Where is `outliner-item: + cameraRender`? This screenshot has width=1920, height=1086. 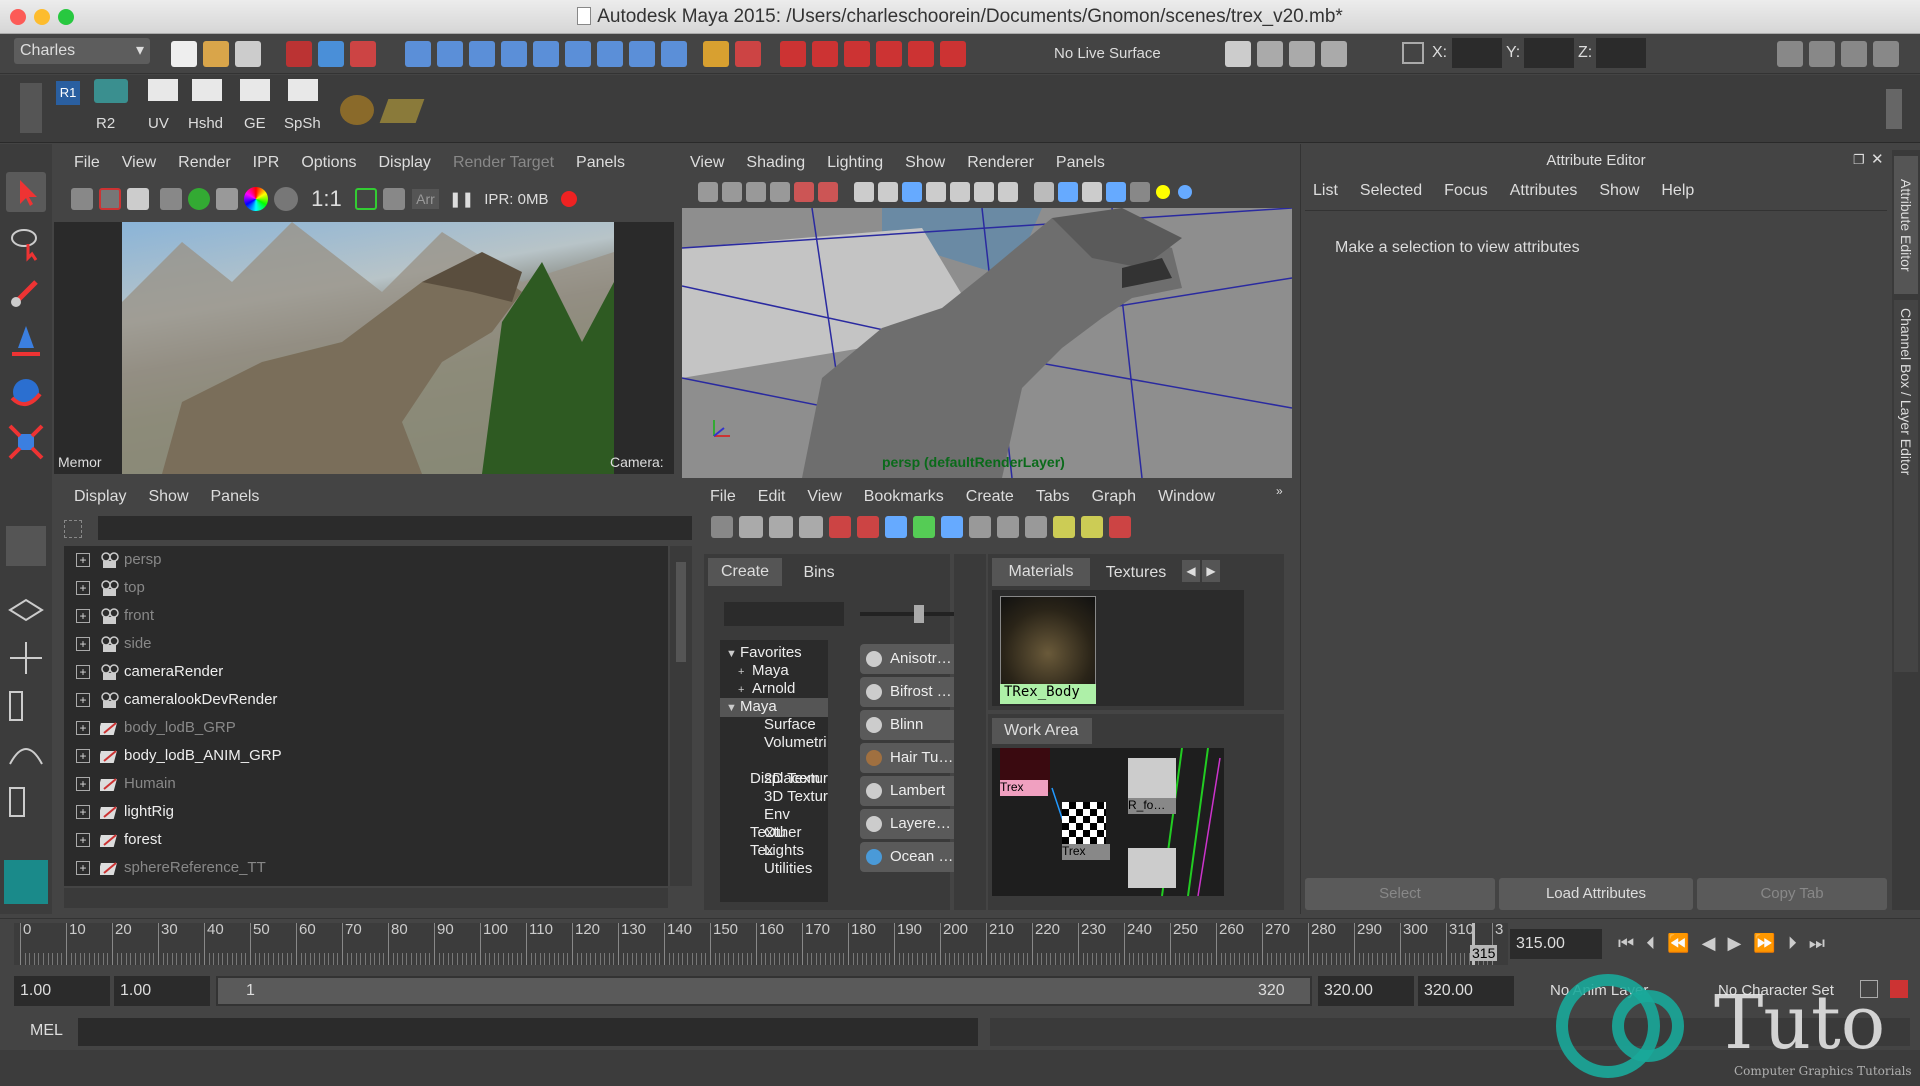
outliner-item: + cameraRender is located at coordinates (366, 672).